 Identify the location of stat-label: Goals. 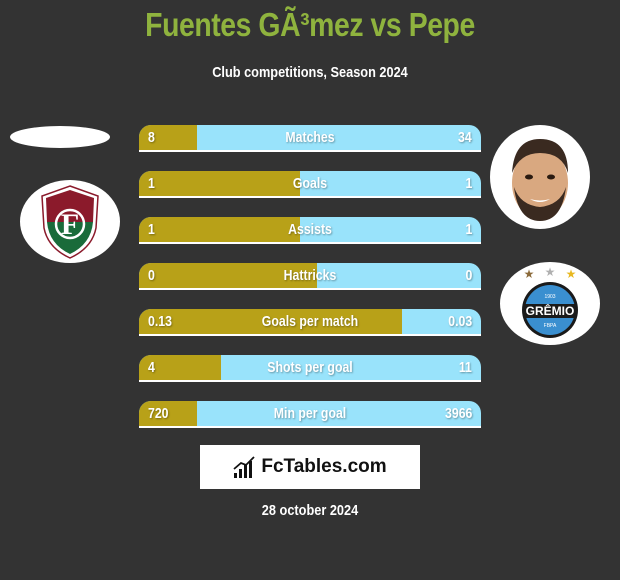
(310, 183).